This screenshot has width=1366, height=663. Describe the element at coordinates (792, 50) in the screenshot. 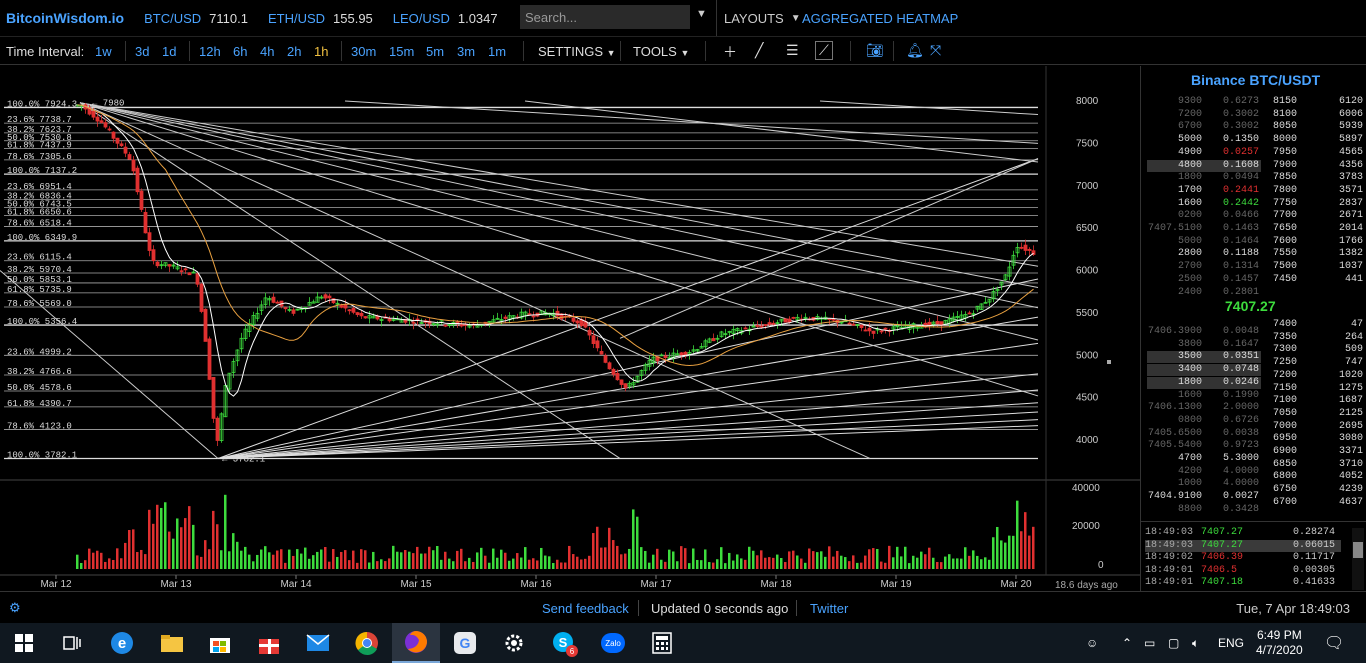

I see `horizontal-lines-icon: ☰` at that location.